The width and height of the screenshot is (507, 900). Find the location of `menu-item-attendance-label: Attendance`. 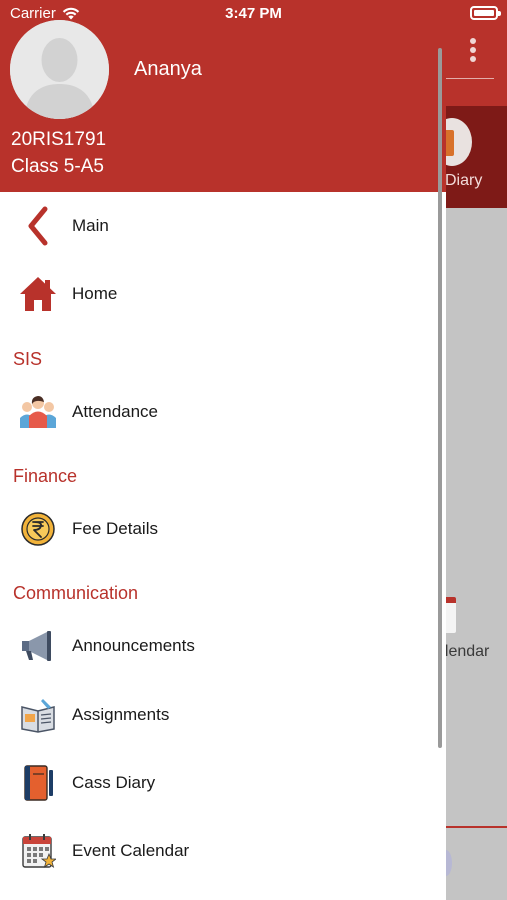

menu-item-attendance-label: Attendance is located at coordinates (115, 411).